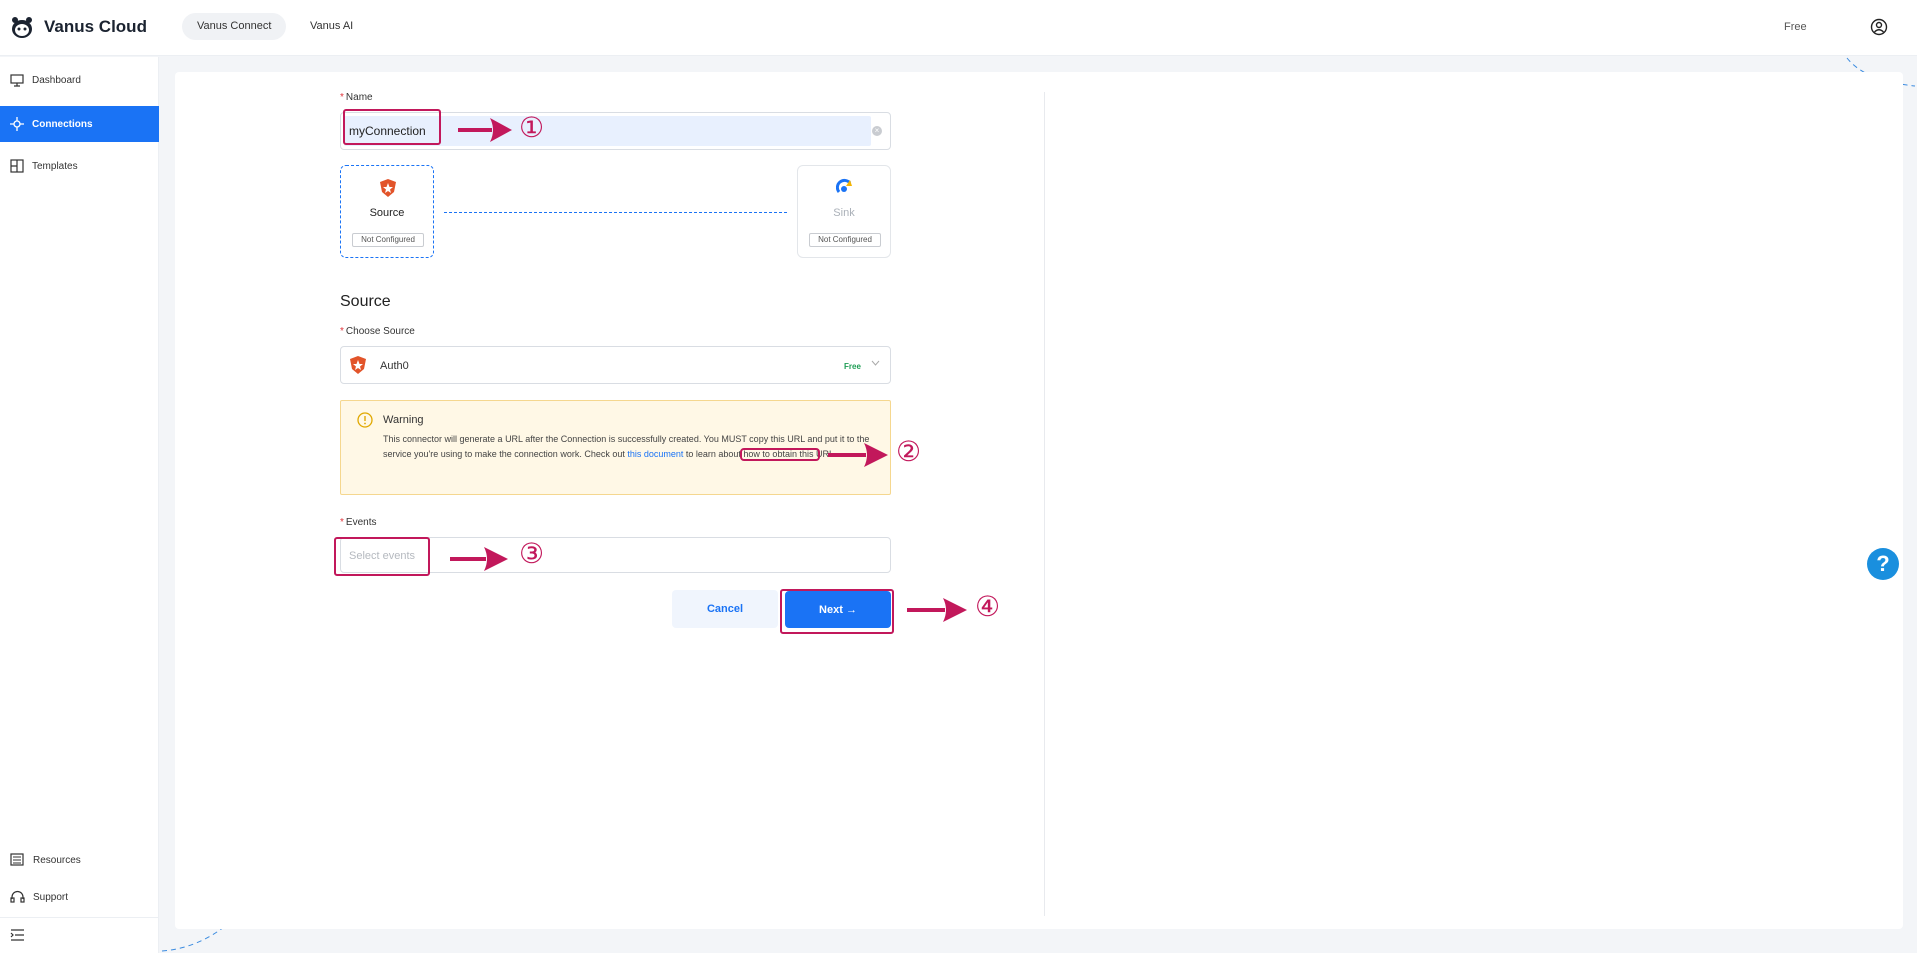 This screenshot has height=953, width=1917. Describe the element at coordinates (1879, 27) in the screenshot. I see `user-circle-icon` at that location.